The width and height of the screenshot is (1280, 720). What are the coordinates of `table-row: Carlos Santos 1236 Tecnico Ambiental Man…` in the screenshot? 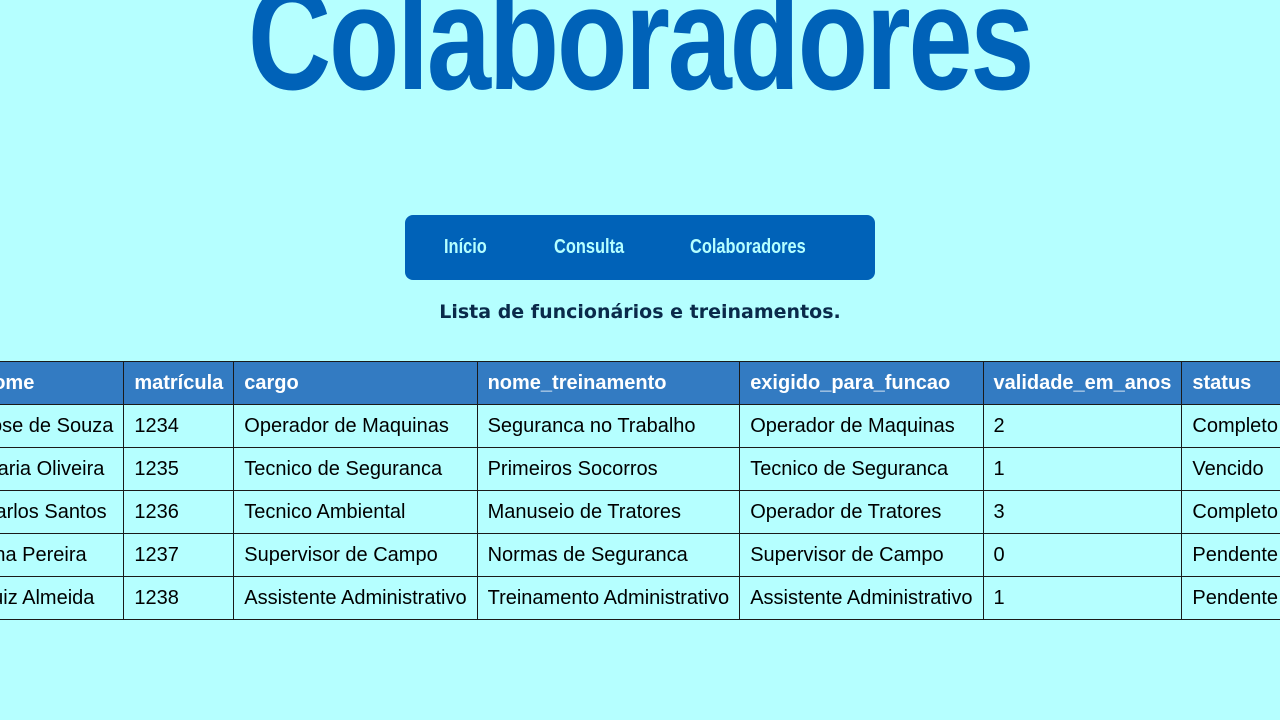 It's located at (640, 512).